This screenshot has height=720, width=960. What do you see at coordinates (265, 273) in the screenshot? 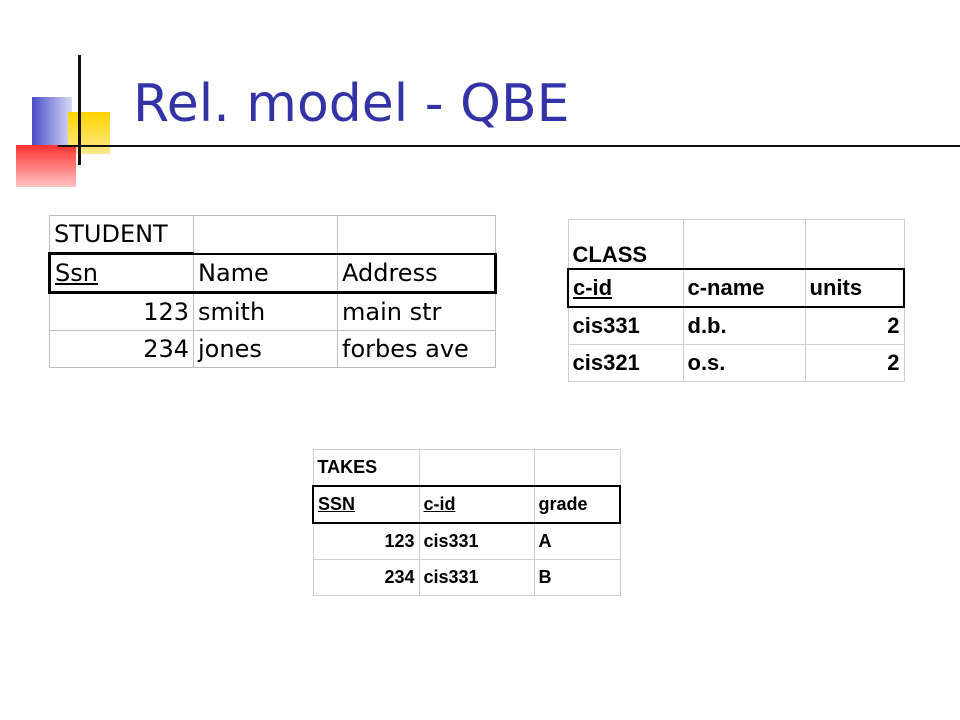
I see `column-header: Name` at bounding box center [265, 273].